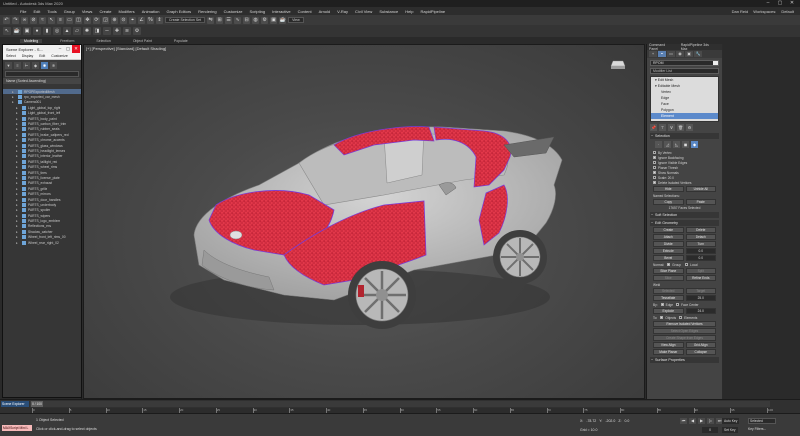 This screenshot has width=800, height=436. I want to click on hierarchy-icon: ⊢, so click(26, 65).